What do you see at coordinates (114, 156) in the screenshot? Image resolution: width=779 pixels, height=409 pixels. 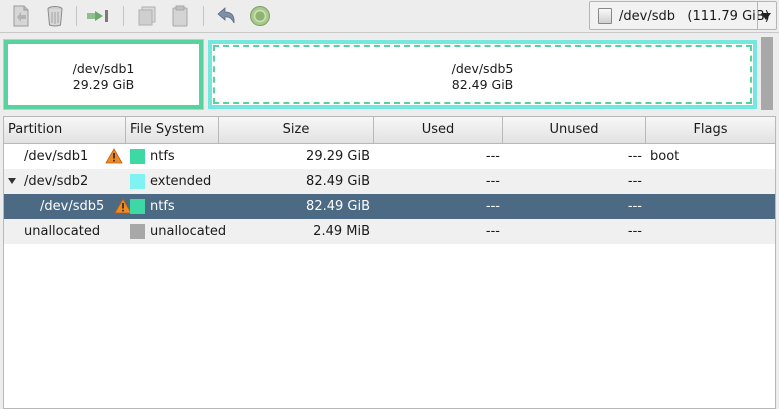 I see `warning-icon` at bounding box center [114, 156].